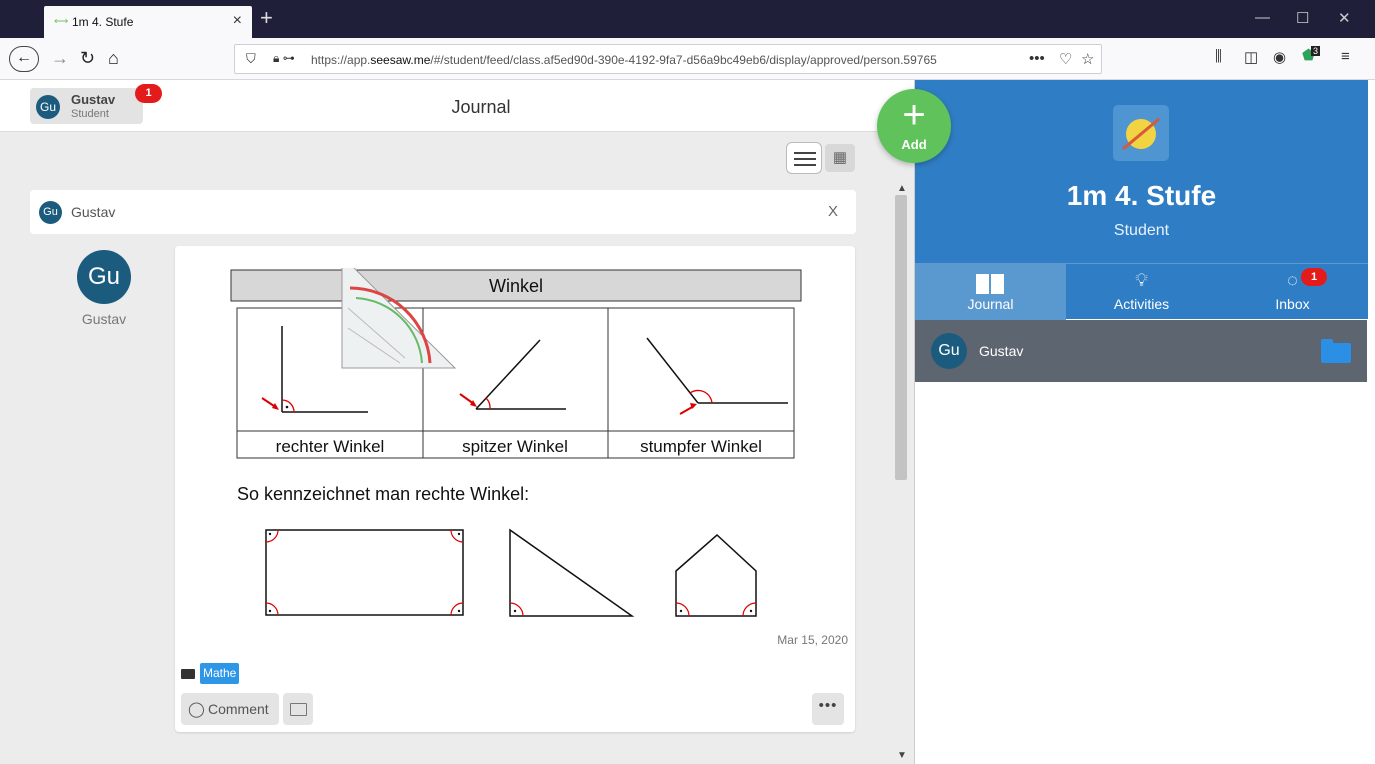 Image resolution: width=1375 pixels, height=764 pixels. What do you see at coordinates (1262, 17) in the screenshot?
I see `minimize-icon: —` at bounding box center [1262, 17].